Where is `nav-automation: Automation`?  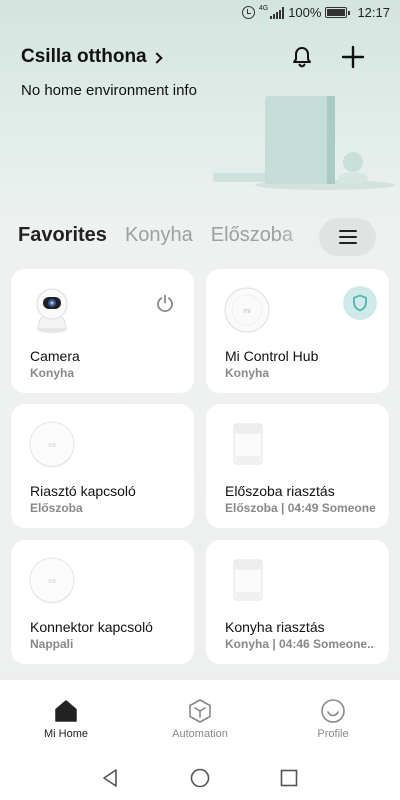
nav-automation: Automation is located at coordinates (200, 719).